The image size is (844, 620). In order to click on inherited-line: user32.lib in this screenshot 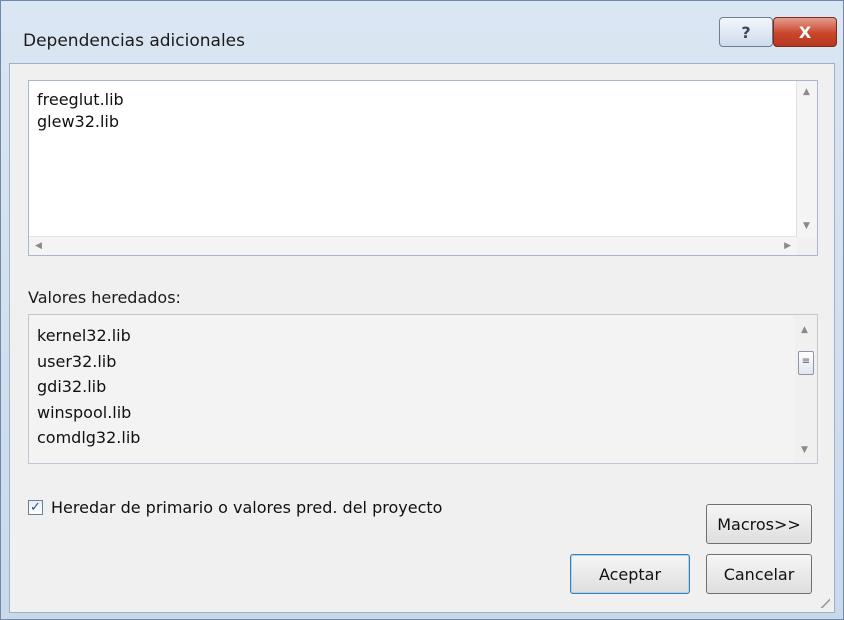, I will do `click(77, 361)`.